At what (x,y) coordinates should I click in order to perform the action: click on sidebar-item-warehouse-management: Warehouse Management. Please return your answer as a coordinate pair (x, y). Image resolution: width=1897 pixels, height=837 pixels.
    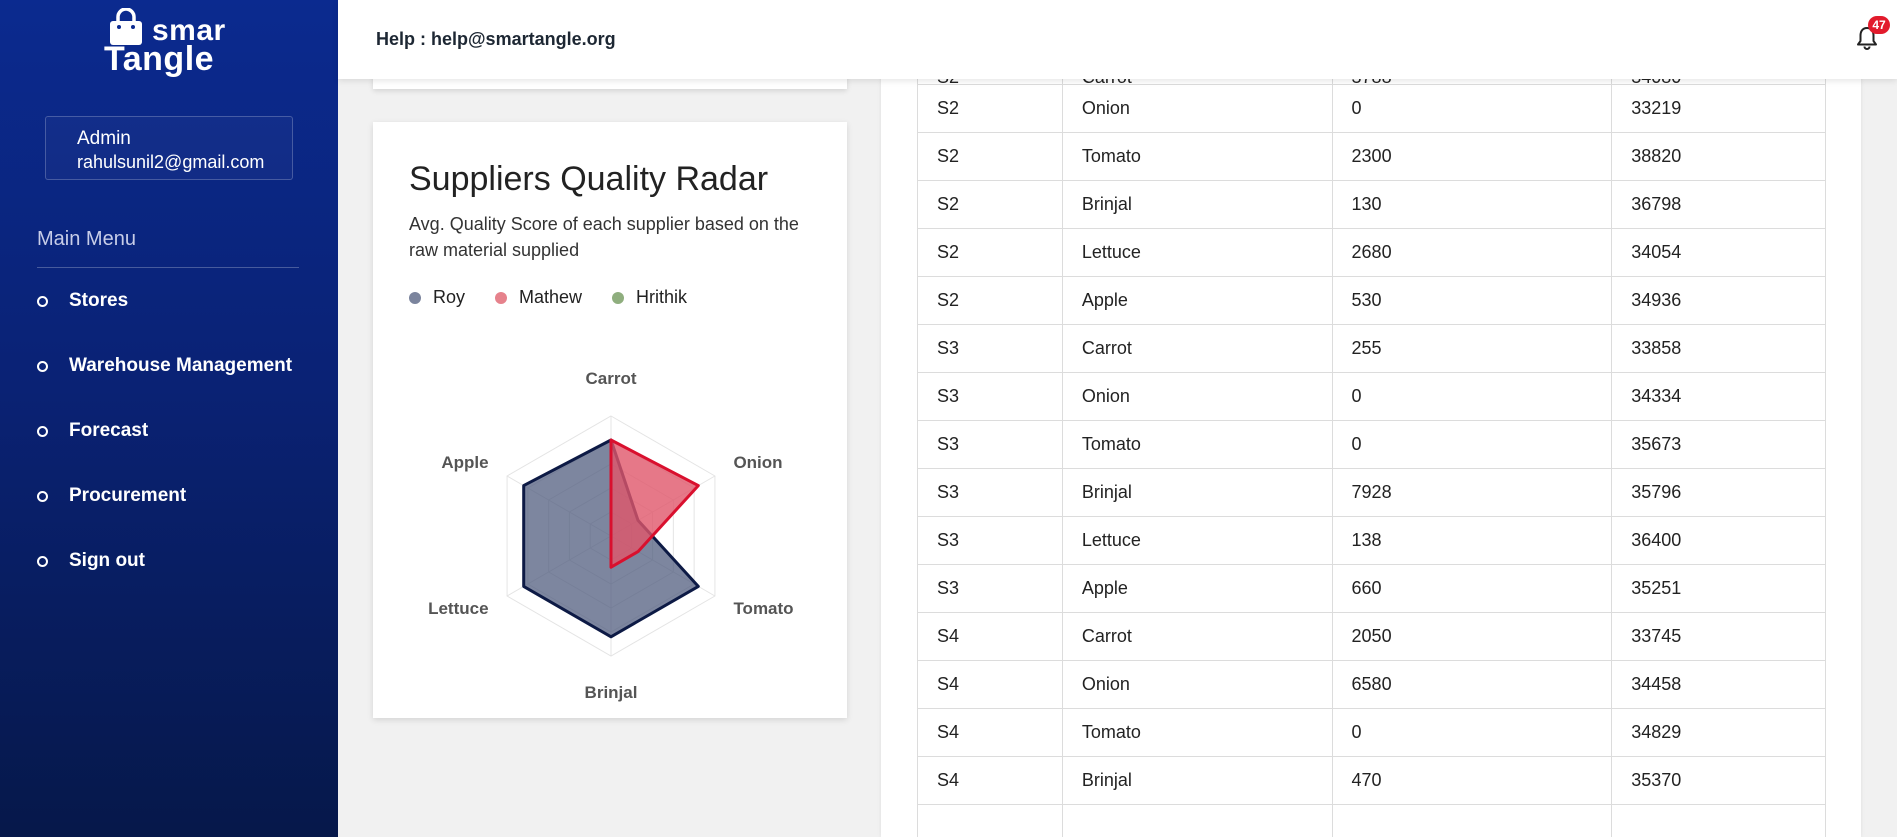
    Looking at the image, I should click on (164, 366).